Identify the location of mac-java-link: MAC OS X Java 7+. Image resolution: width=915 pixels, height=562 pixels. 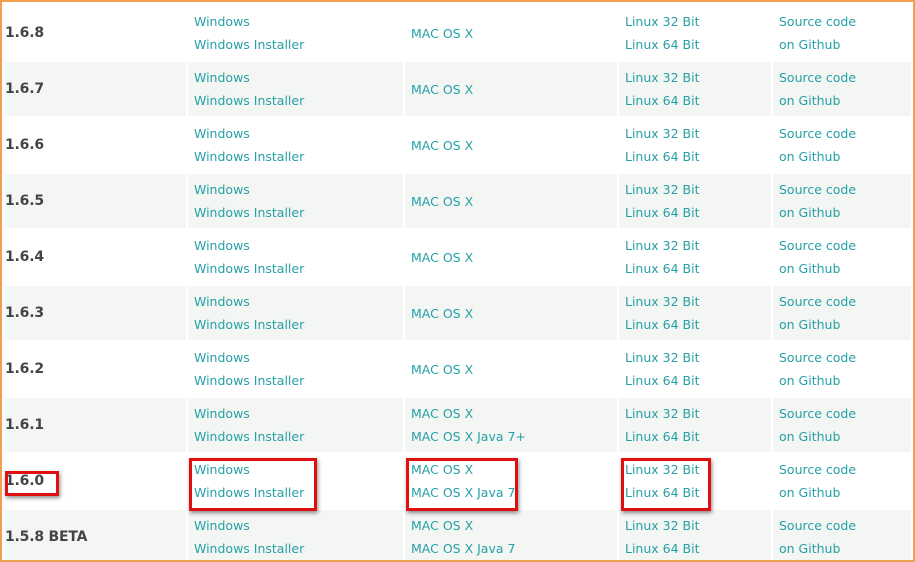
(514, 436).